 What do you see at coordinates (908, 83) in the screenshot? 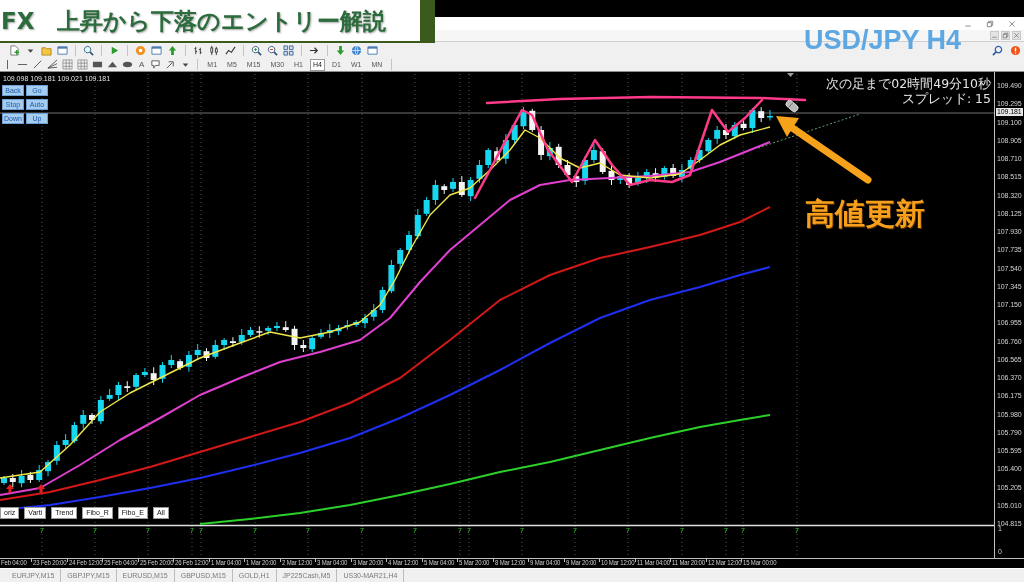
I see `info-text: 次の足まで02時間49分10秒` at bounding box center [908, 83].